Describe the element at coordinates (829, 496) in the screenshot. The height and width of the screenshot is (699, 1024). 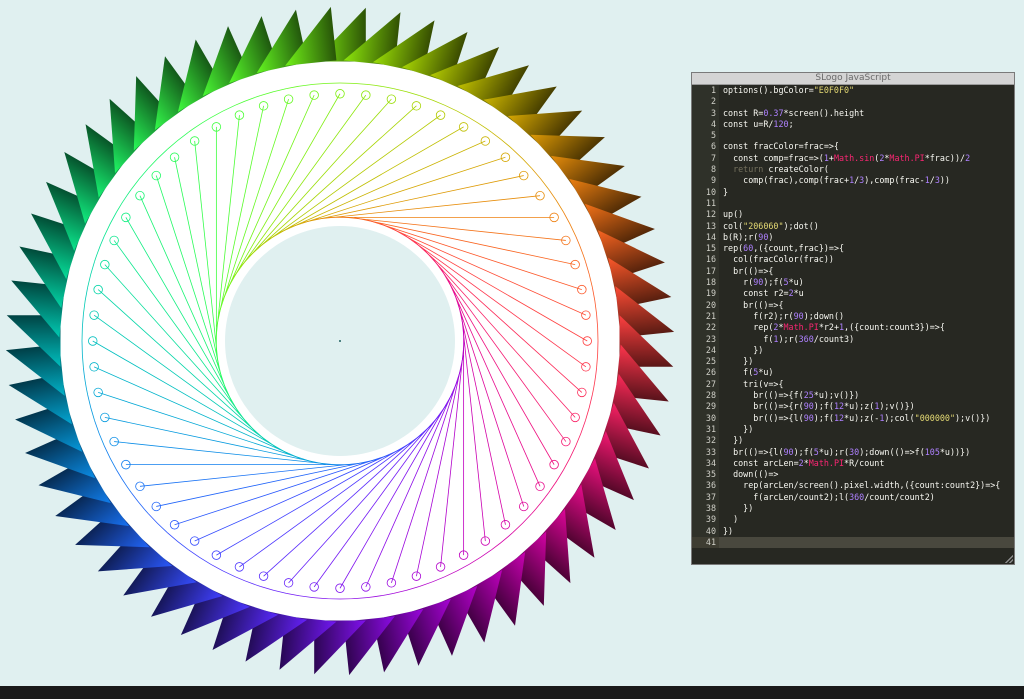
I see `code-text: f(arcLen/count2);l(360/count/count2)` at that location.